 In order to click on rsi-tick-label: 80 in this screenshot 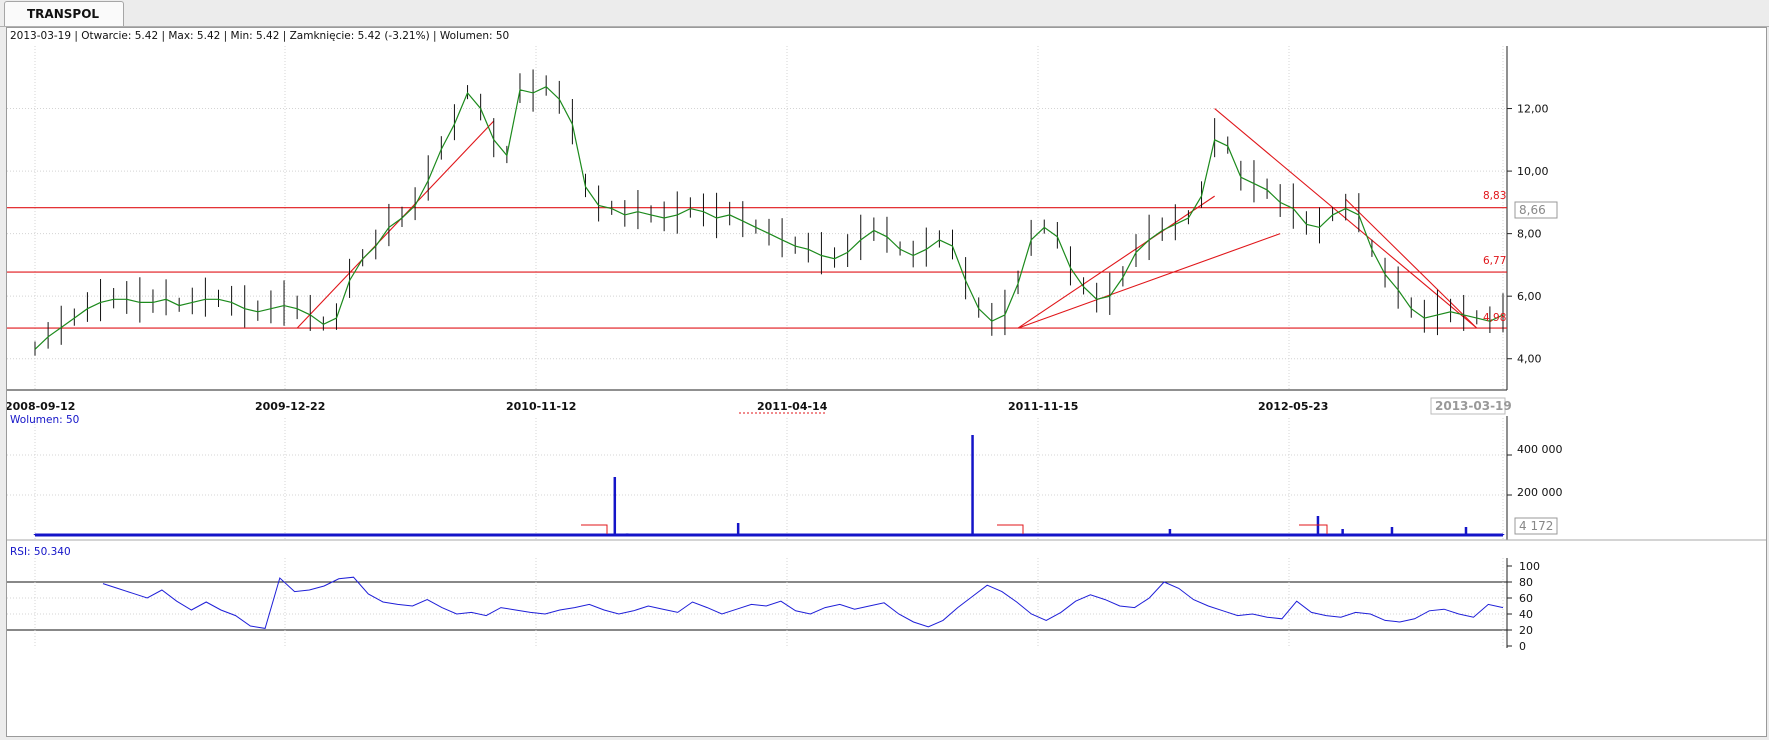, I will do `click(1526, 582)`.